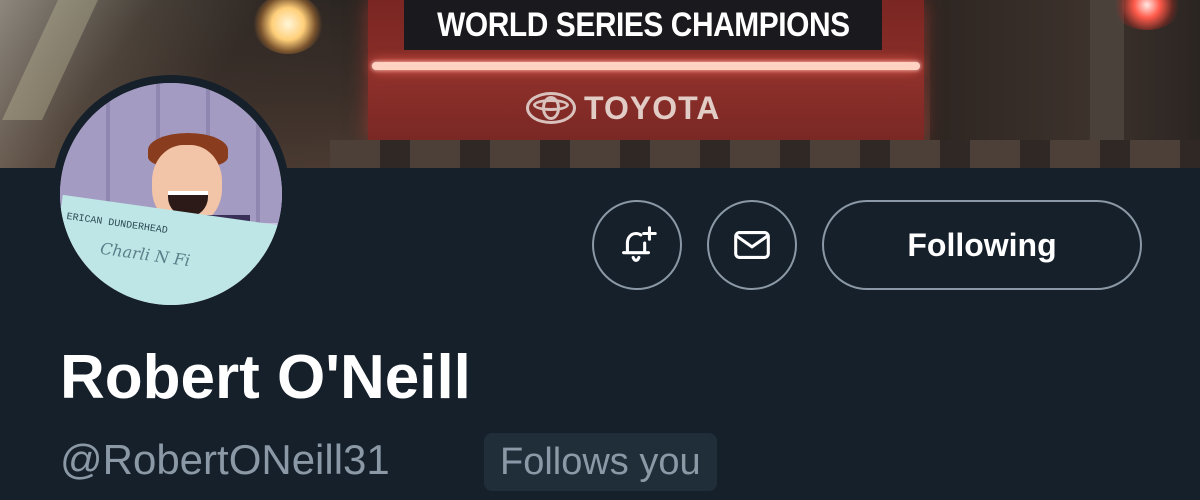  What do you see at coordinates (265, 377) in the screenshot?
I see `display-name: Robert O'Neill` at bounding box center [265, 377].